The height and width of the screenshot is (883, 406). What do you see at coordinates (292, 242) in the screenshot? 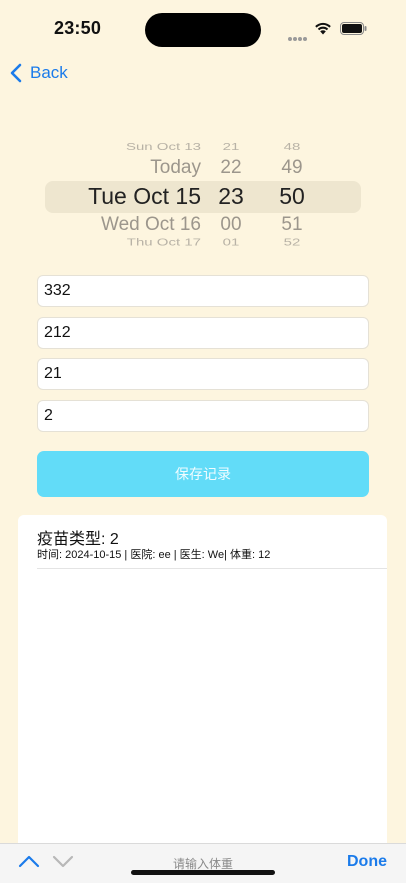
I see `picker-minute-option: 52` at bounding box center [292, 242].